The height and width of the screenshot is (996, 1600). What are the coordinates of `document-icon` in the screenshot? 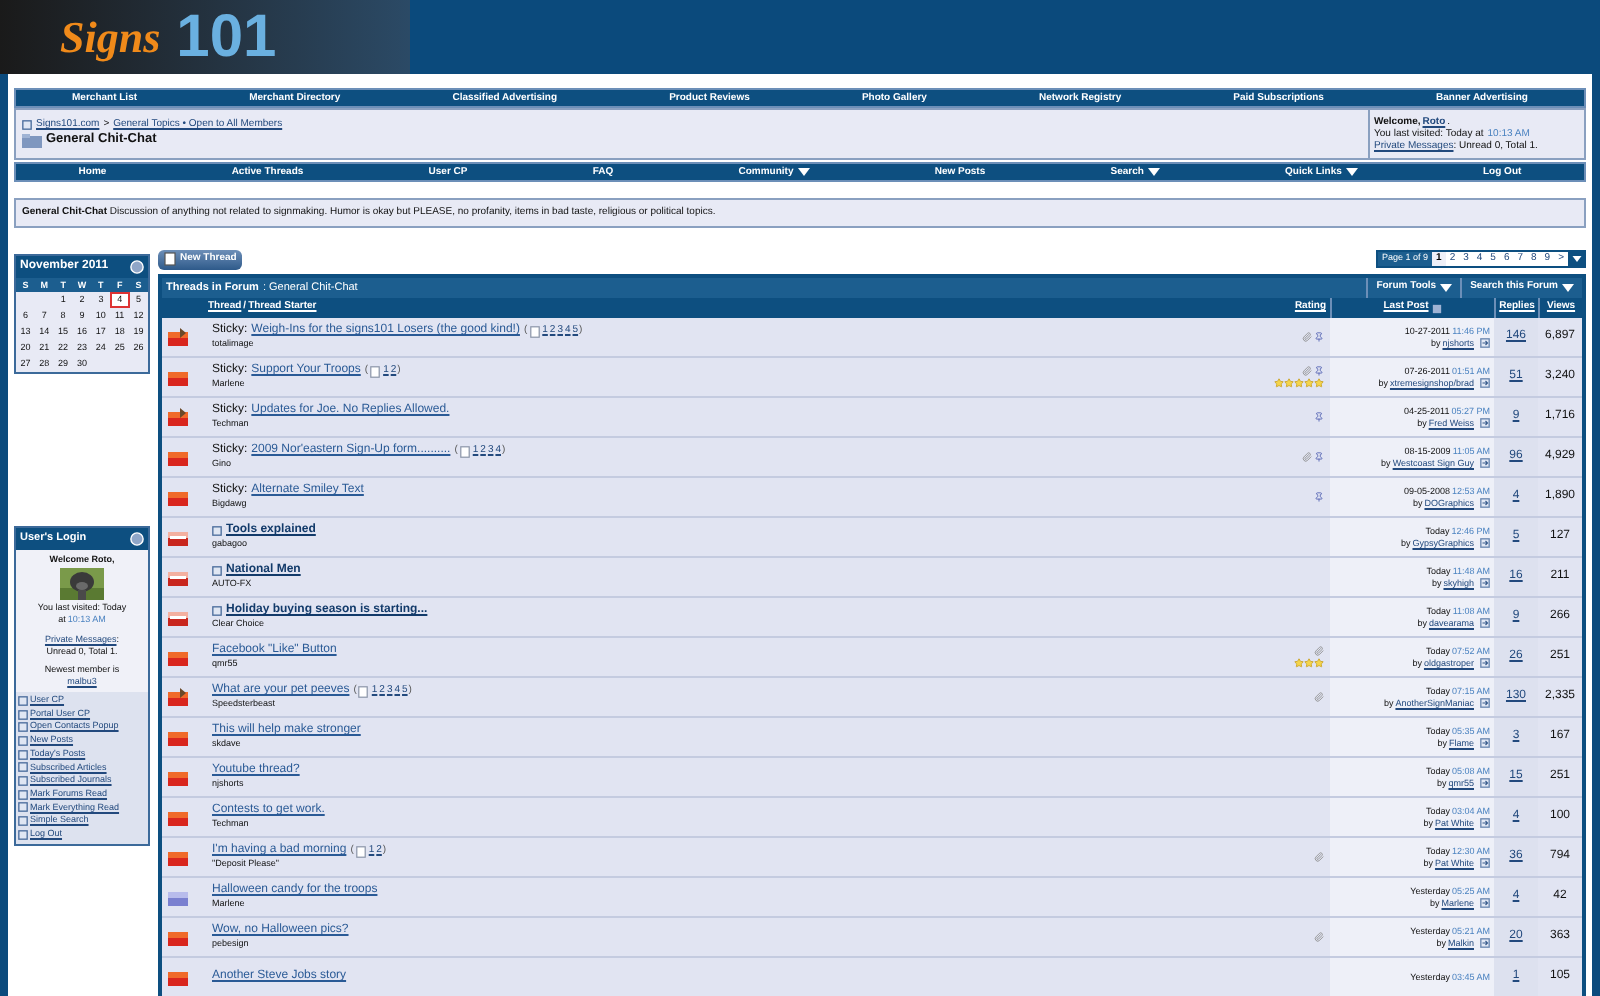 It's located at (170, 259).